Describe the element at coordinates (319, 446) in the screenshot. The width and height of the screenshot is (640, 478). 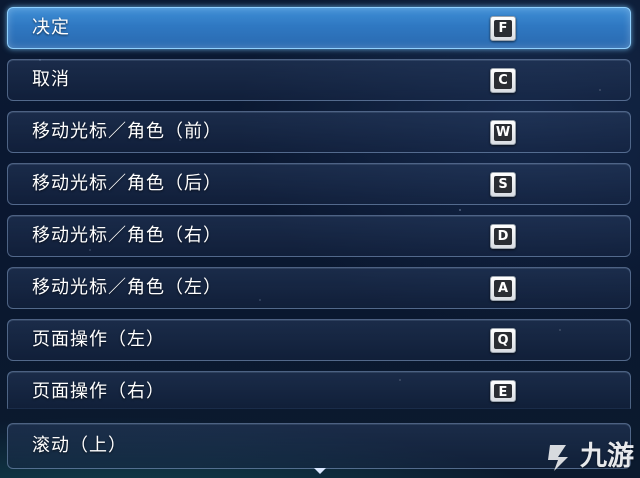
I see `binding-row-scroll-up: 滚动（上）` at that location.